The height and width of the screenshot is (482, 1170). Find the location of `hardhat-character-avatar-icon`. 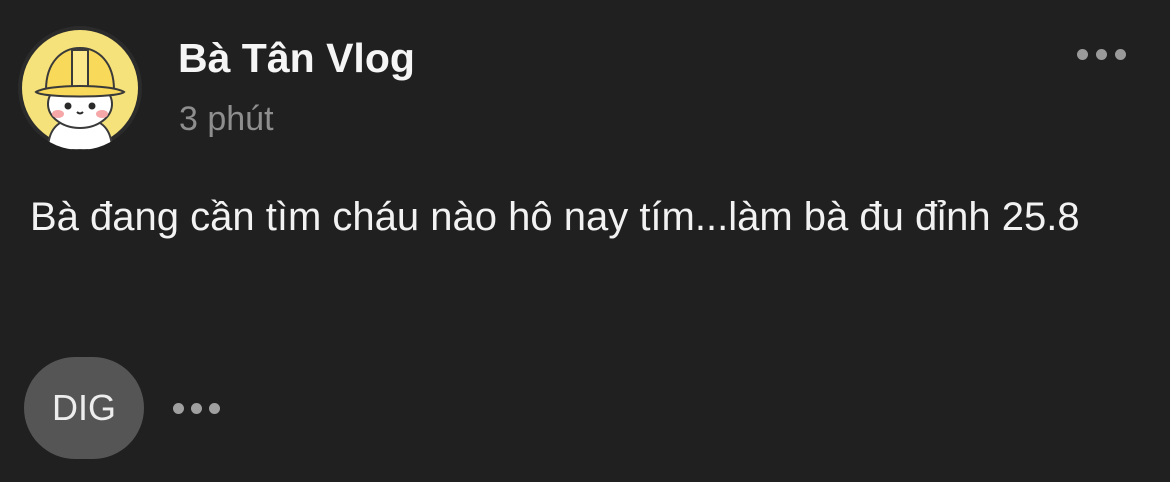

hardhat-character-avatar-icon is located at coordinates (80, 88).